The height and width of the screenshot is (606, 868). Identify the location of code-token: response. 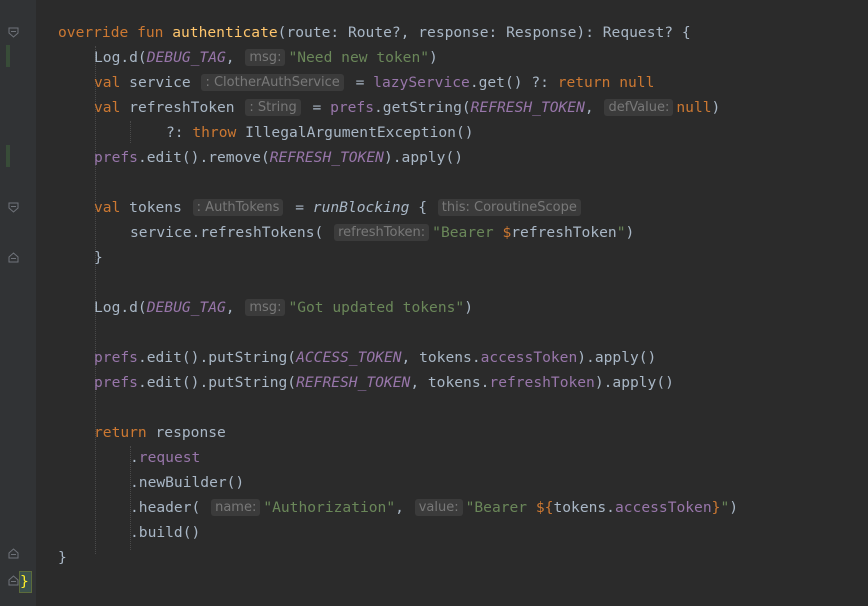
(190, 432).